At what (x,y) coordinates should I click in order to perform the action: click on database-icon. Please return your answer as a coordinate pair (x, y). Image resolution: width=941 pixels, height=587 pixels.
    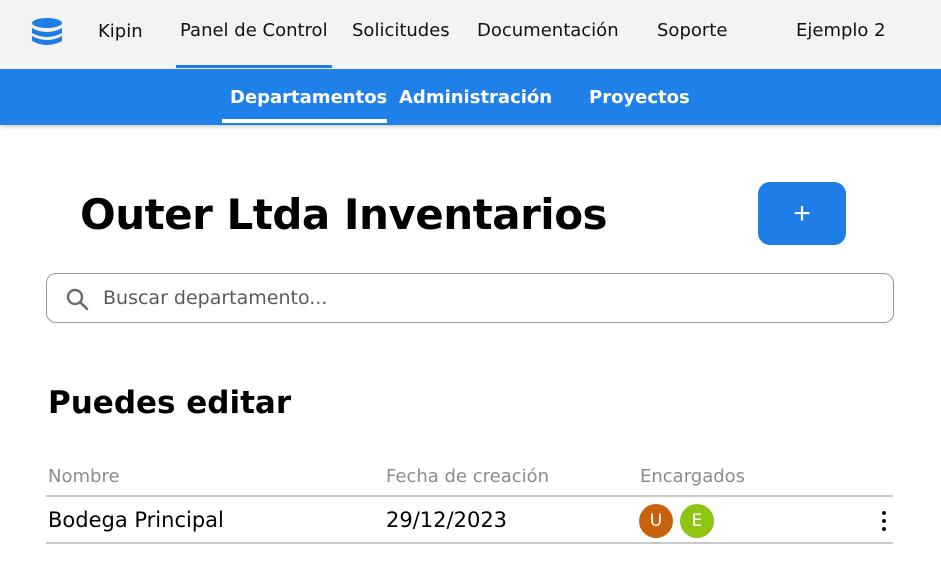
    Looking at the image, I should click on (47, 32).